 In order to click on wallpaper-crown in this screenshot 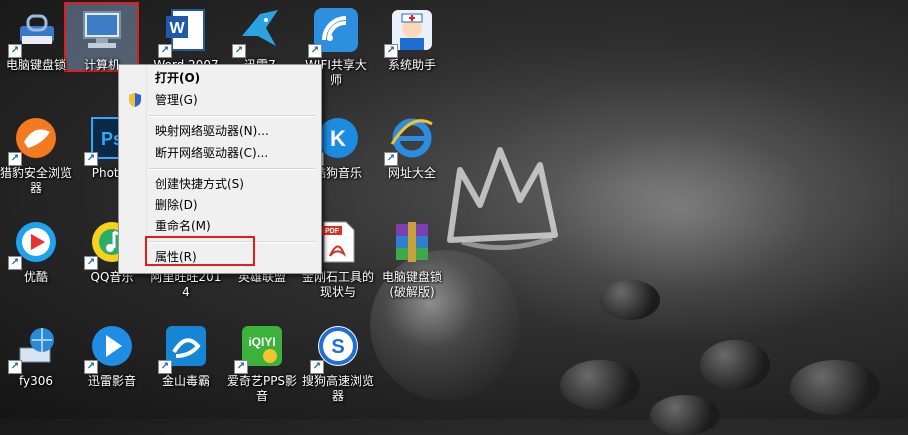, I will do `click(502, 198)`.